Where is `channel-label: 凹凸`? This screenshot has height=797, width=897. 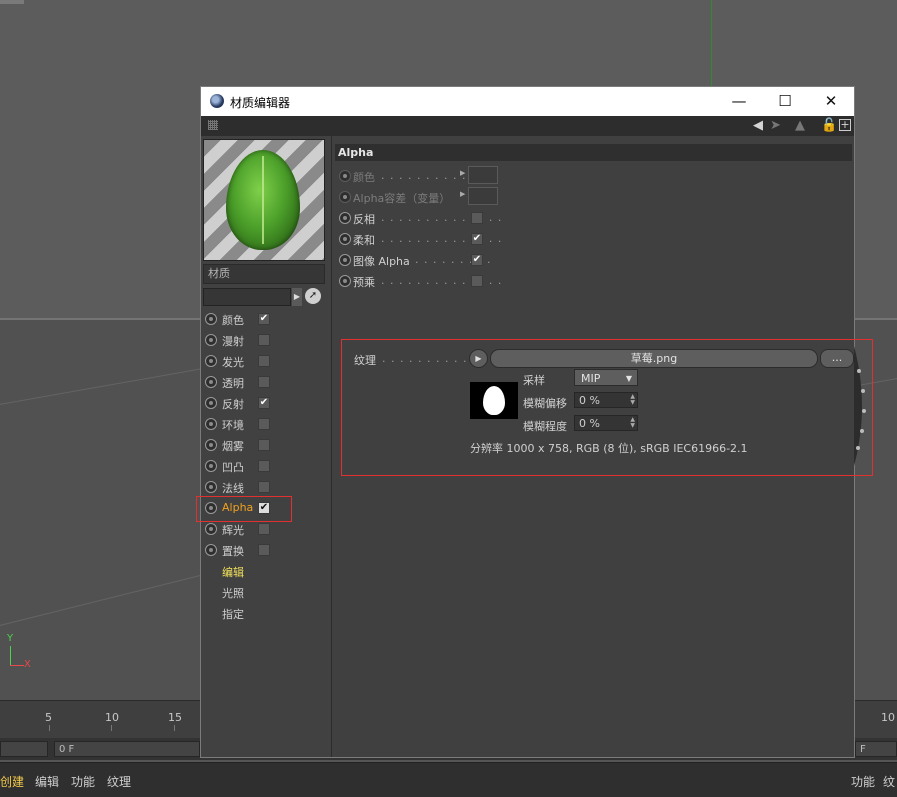
channel-label: 凹凸 is located at coordinates (233, 467).